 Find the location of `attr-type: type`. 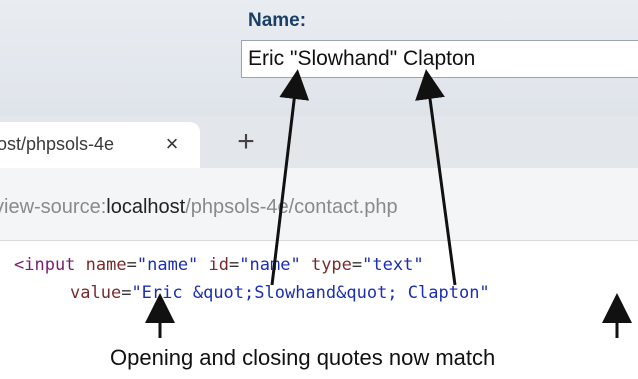

attr-type: type is located at coordinates (331, 265).